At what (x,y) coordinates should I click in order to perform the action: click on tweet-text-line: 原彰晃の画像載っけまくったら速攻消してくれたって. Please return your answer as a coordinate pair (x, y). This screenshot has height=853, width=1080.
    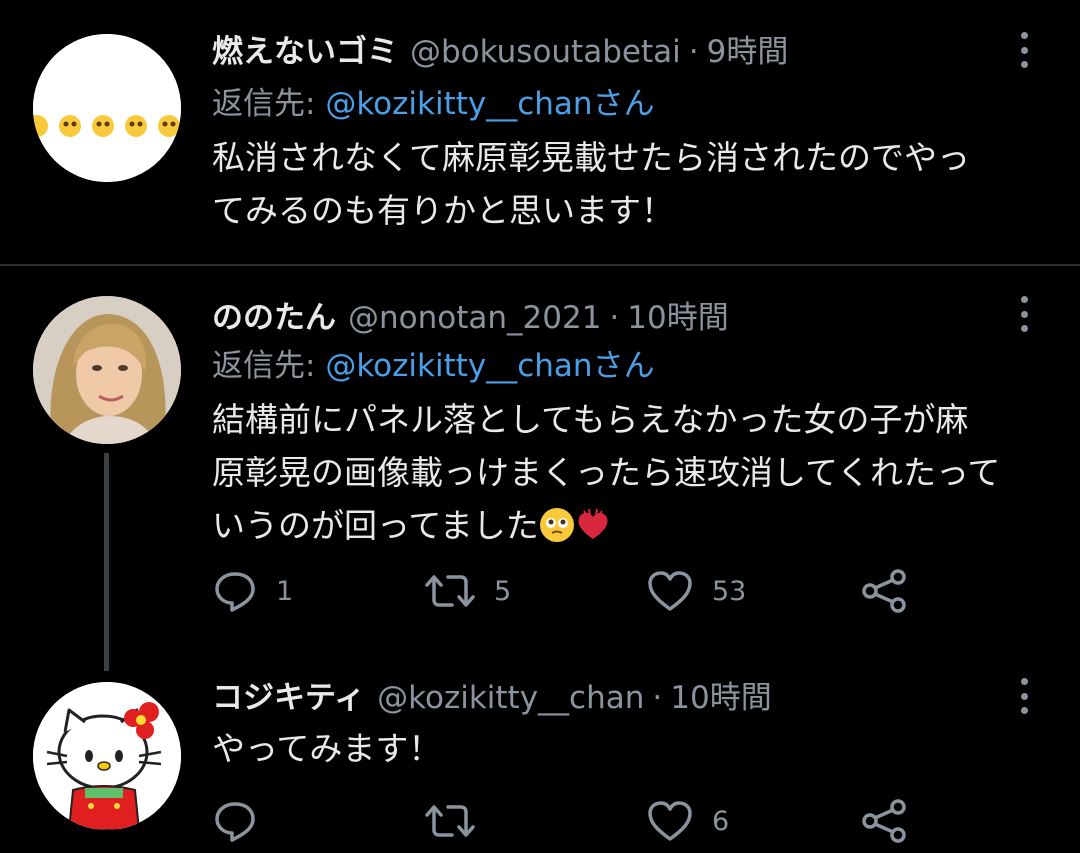
    Looking at the image, I should click on (606, 472).